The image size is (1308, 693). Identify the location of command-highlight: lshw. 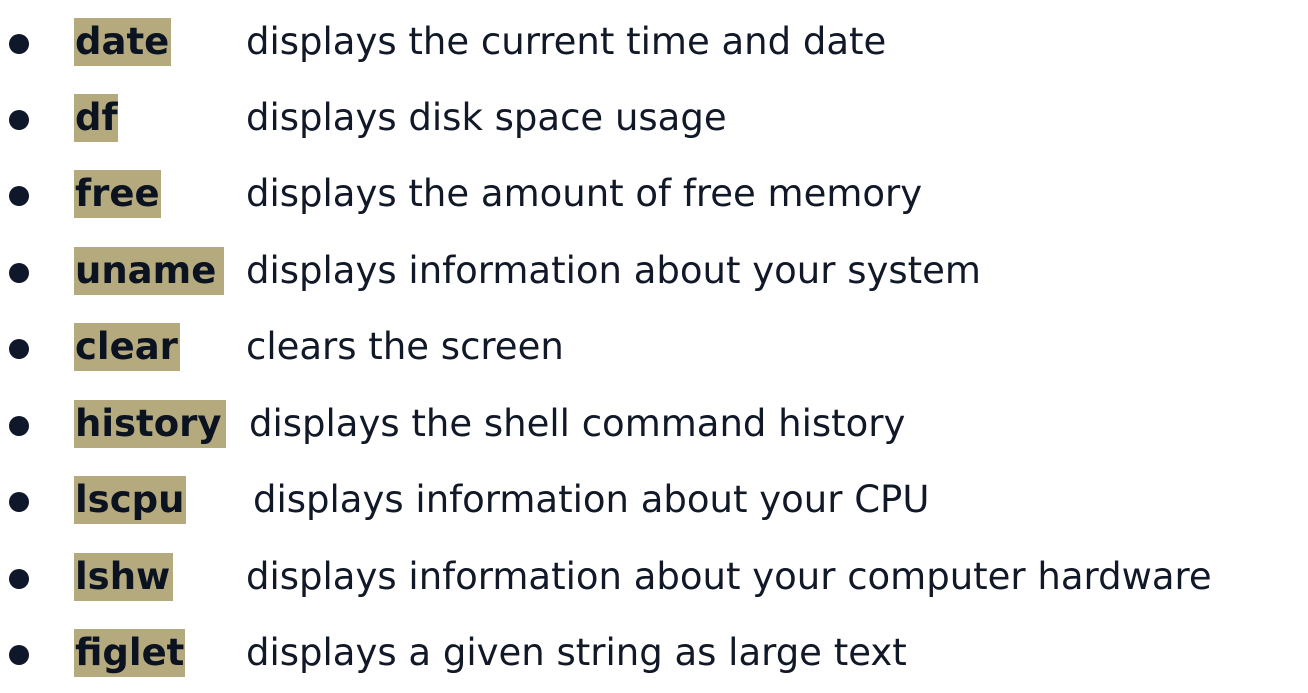
(123, 577).